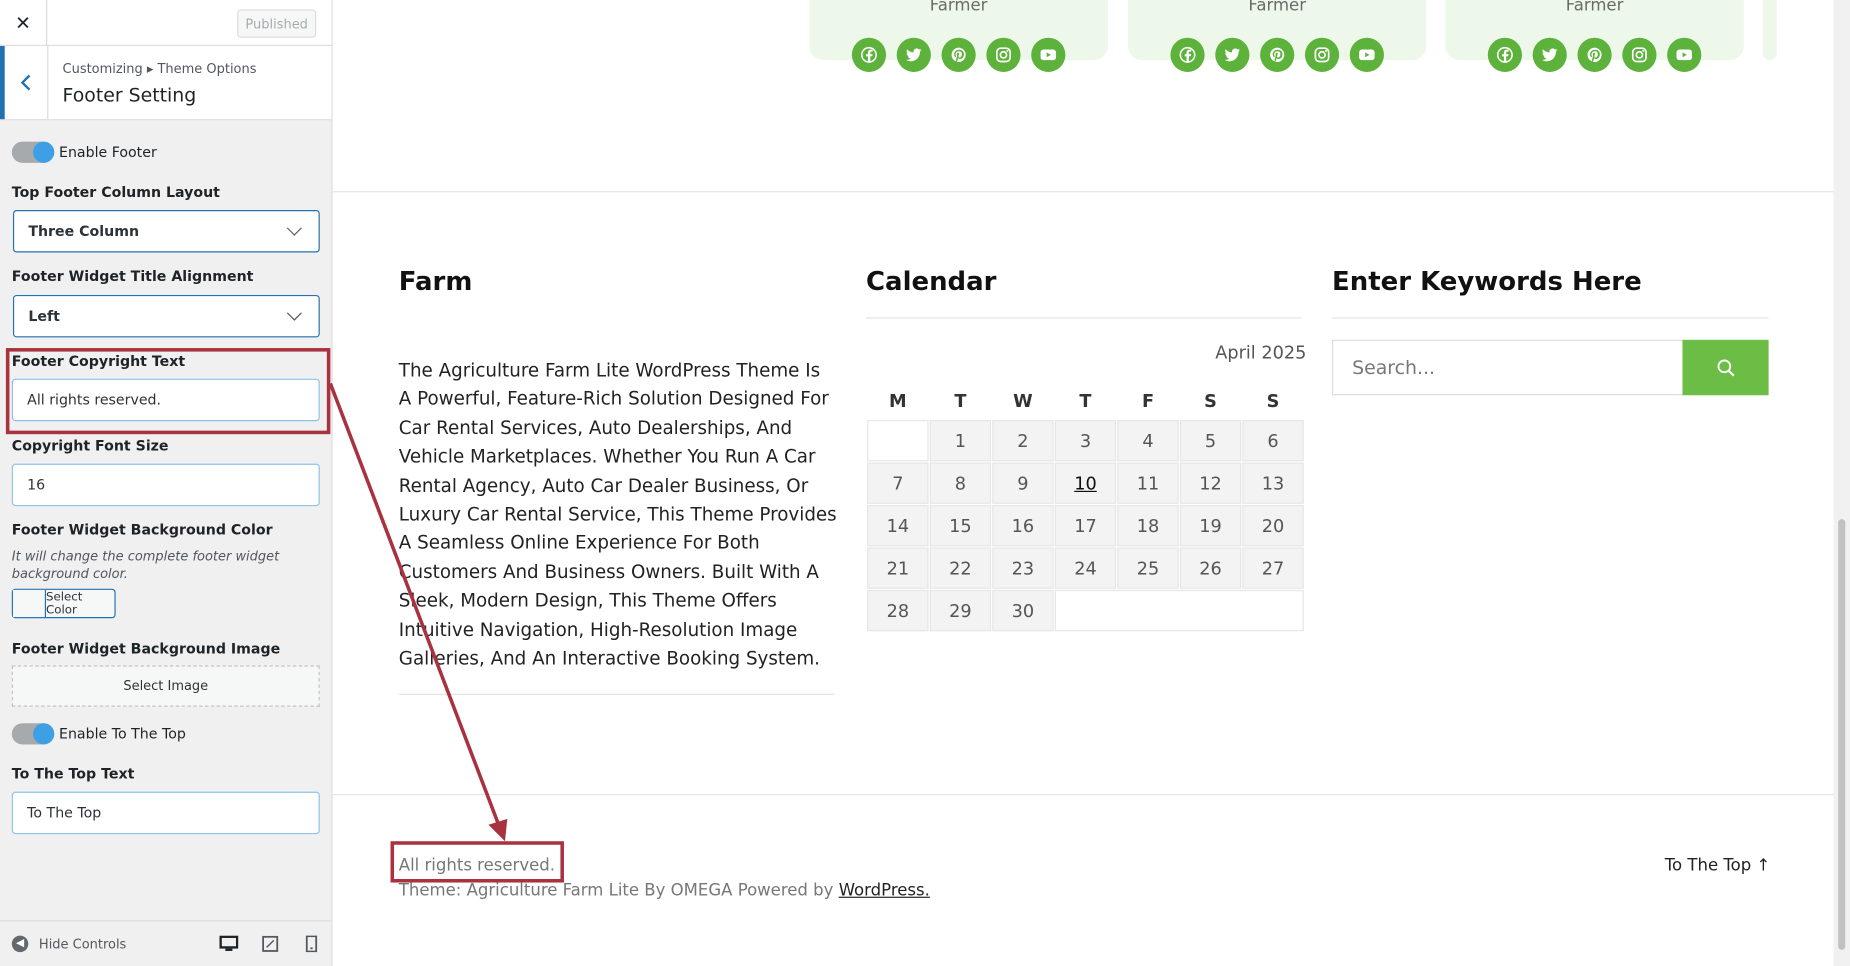 This screenshot has width=1850, height=966. I want to click on enable-footer-toggle, so click(33, 152).